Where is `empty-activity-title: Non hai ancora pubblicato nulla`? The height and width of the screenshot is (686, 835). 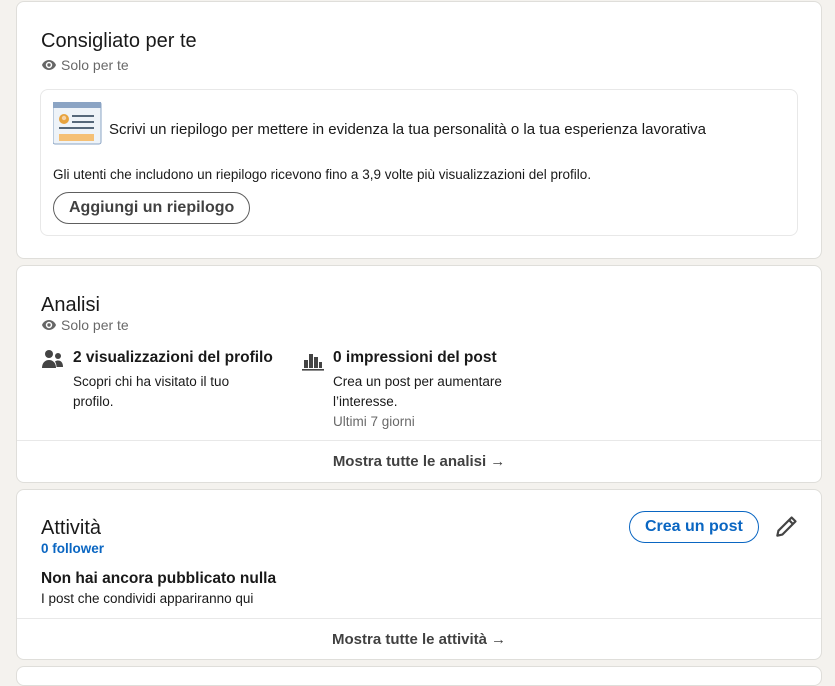
empty-activity-title: Non hai ancora pubblicato nulla is located at coordinates (159, 578).